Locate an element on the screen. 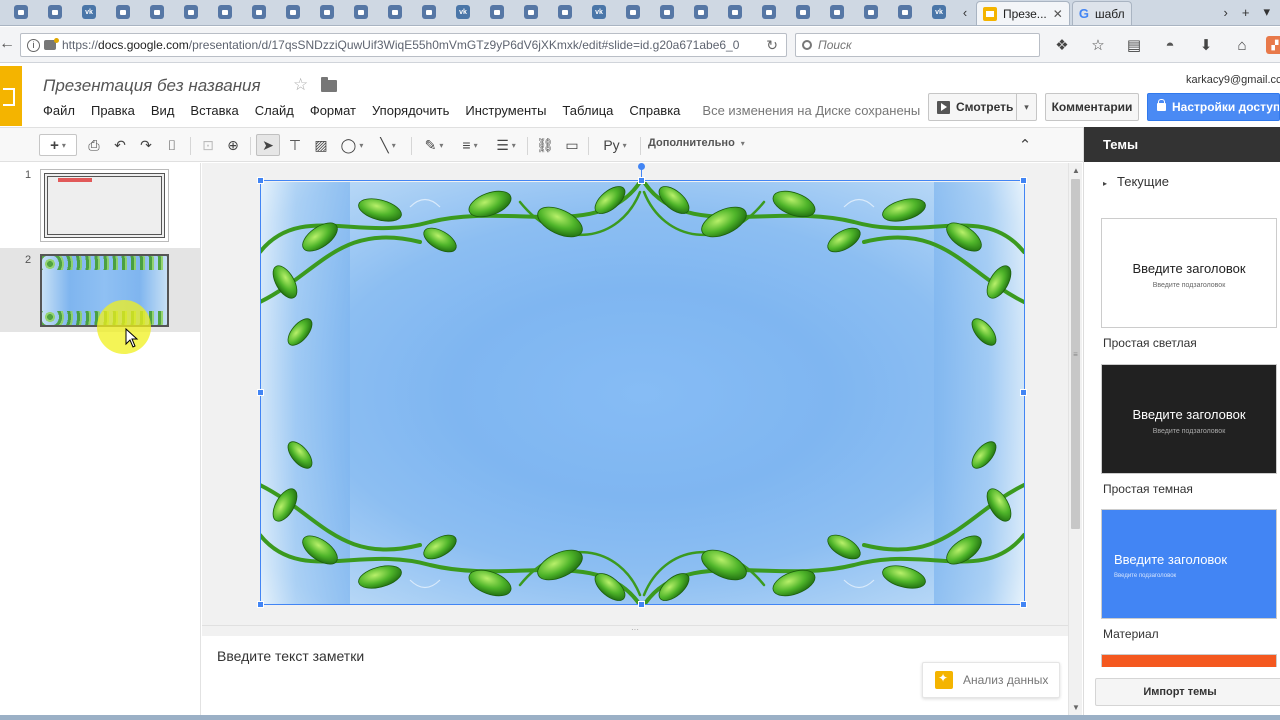 This screenshot has width=1280, height=720. resize-handle-sw is located at coordinates (260, 604).